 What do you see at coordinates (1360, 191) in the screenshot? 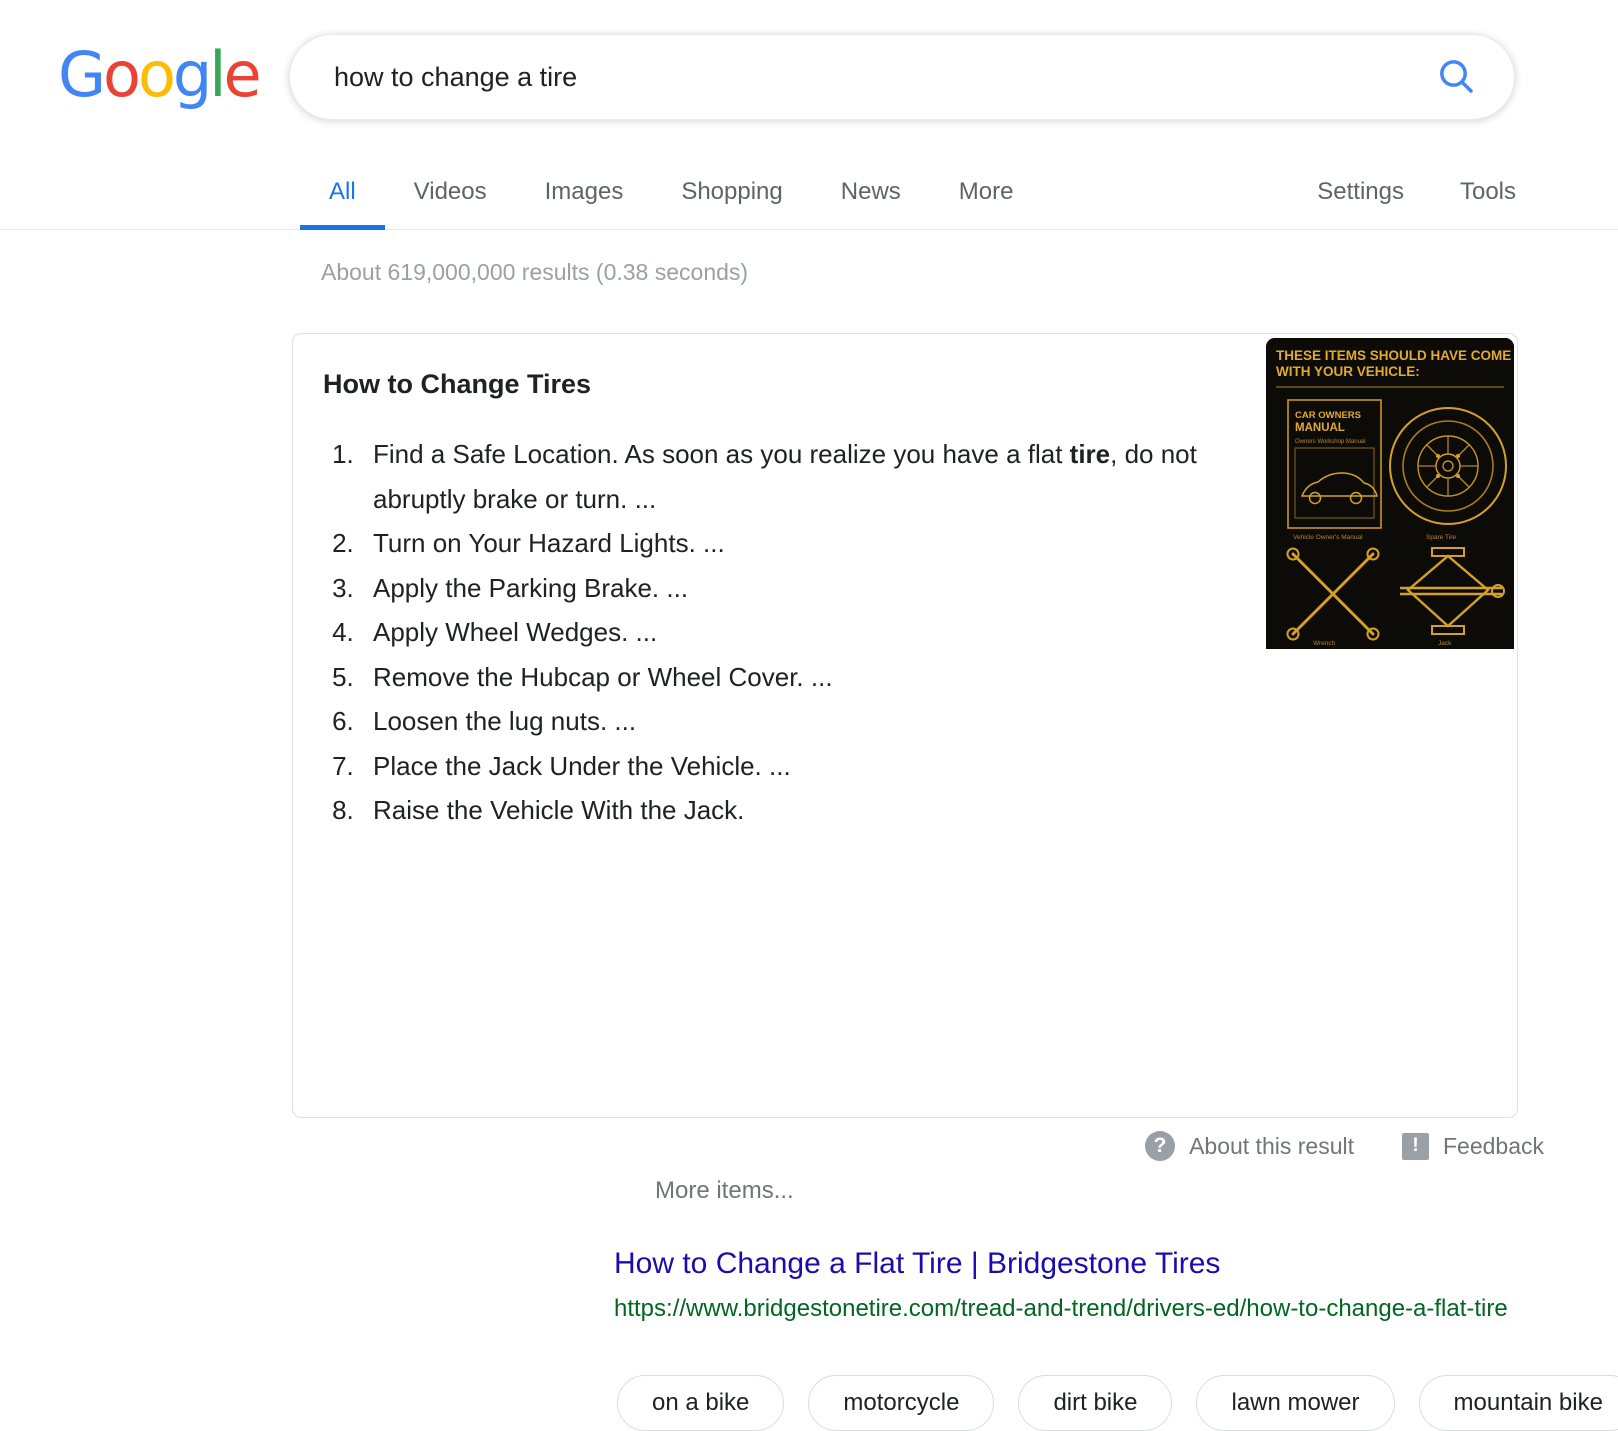
I see `settings-button: Settings` at bounding box center [1360, 191].